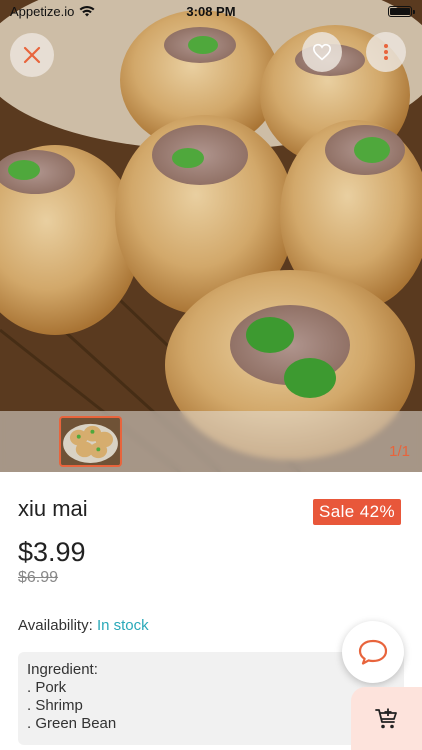 The width and height of the screenshot is (422, 750). What do you see at coordinates (42, 11) in the screenshot?
I see `carrier-label: Appetize.io` at bounding box center [42, 11].